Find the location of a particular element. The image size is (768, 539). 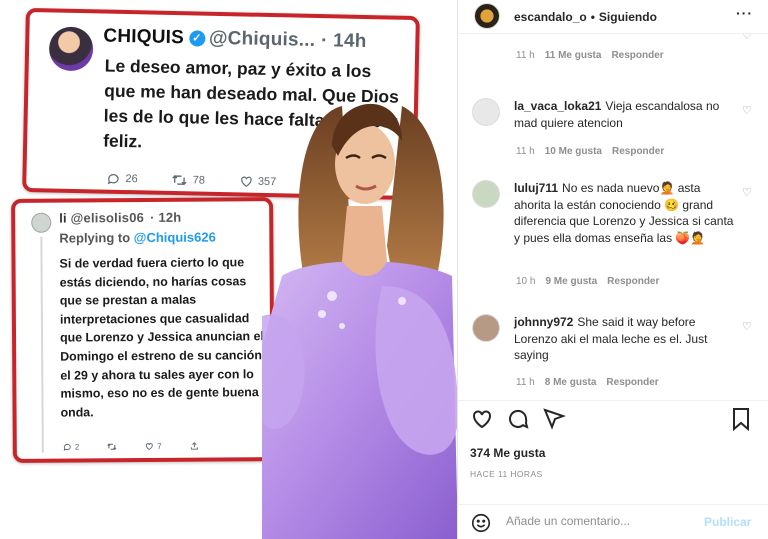

thread-line is located at coordinates (42, 344).